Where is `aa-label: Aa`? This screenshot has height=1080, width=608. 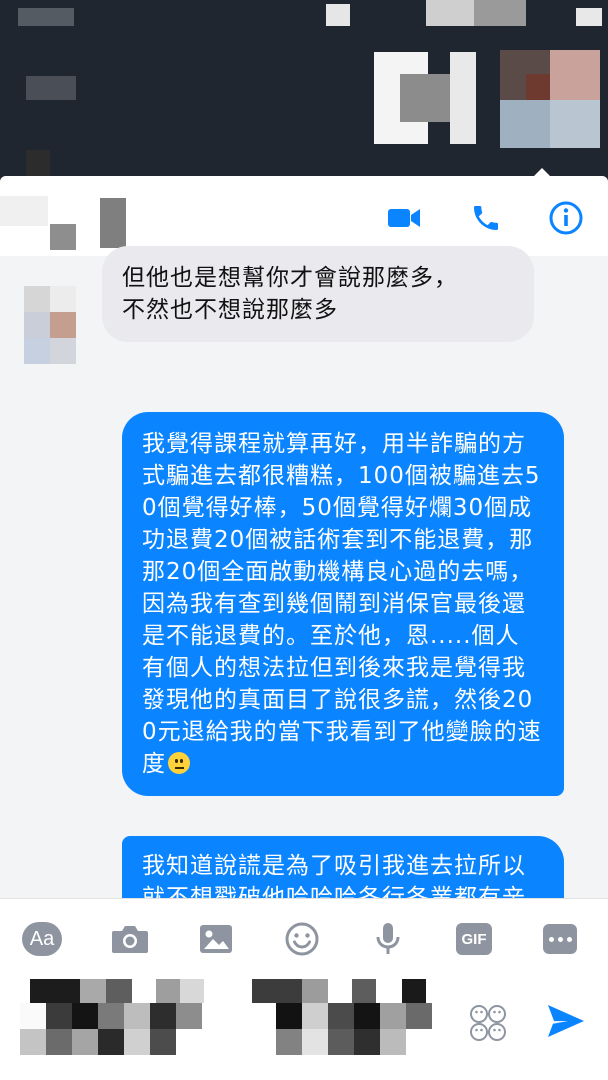
aa-label: Aa is located at coordinates (42, 939).